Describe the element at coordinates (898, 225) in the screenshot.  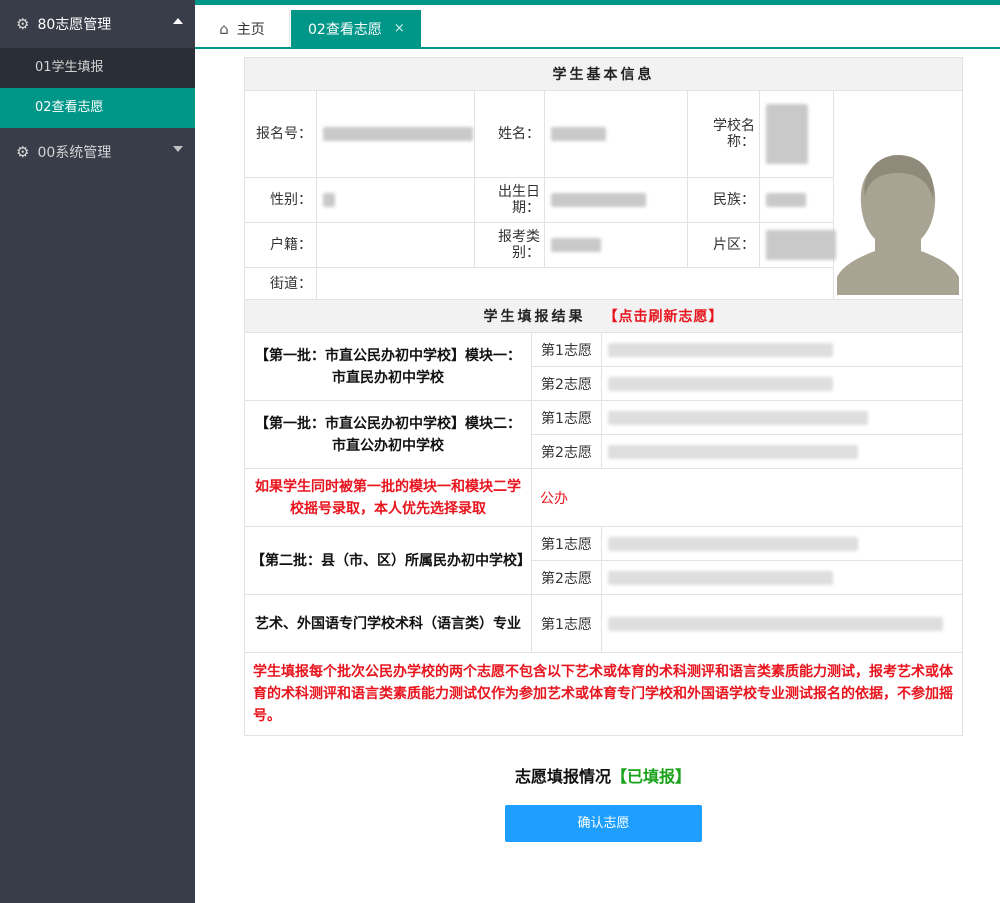
I see `avatar` at that location.